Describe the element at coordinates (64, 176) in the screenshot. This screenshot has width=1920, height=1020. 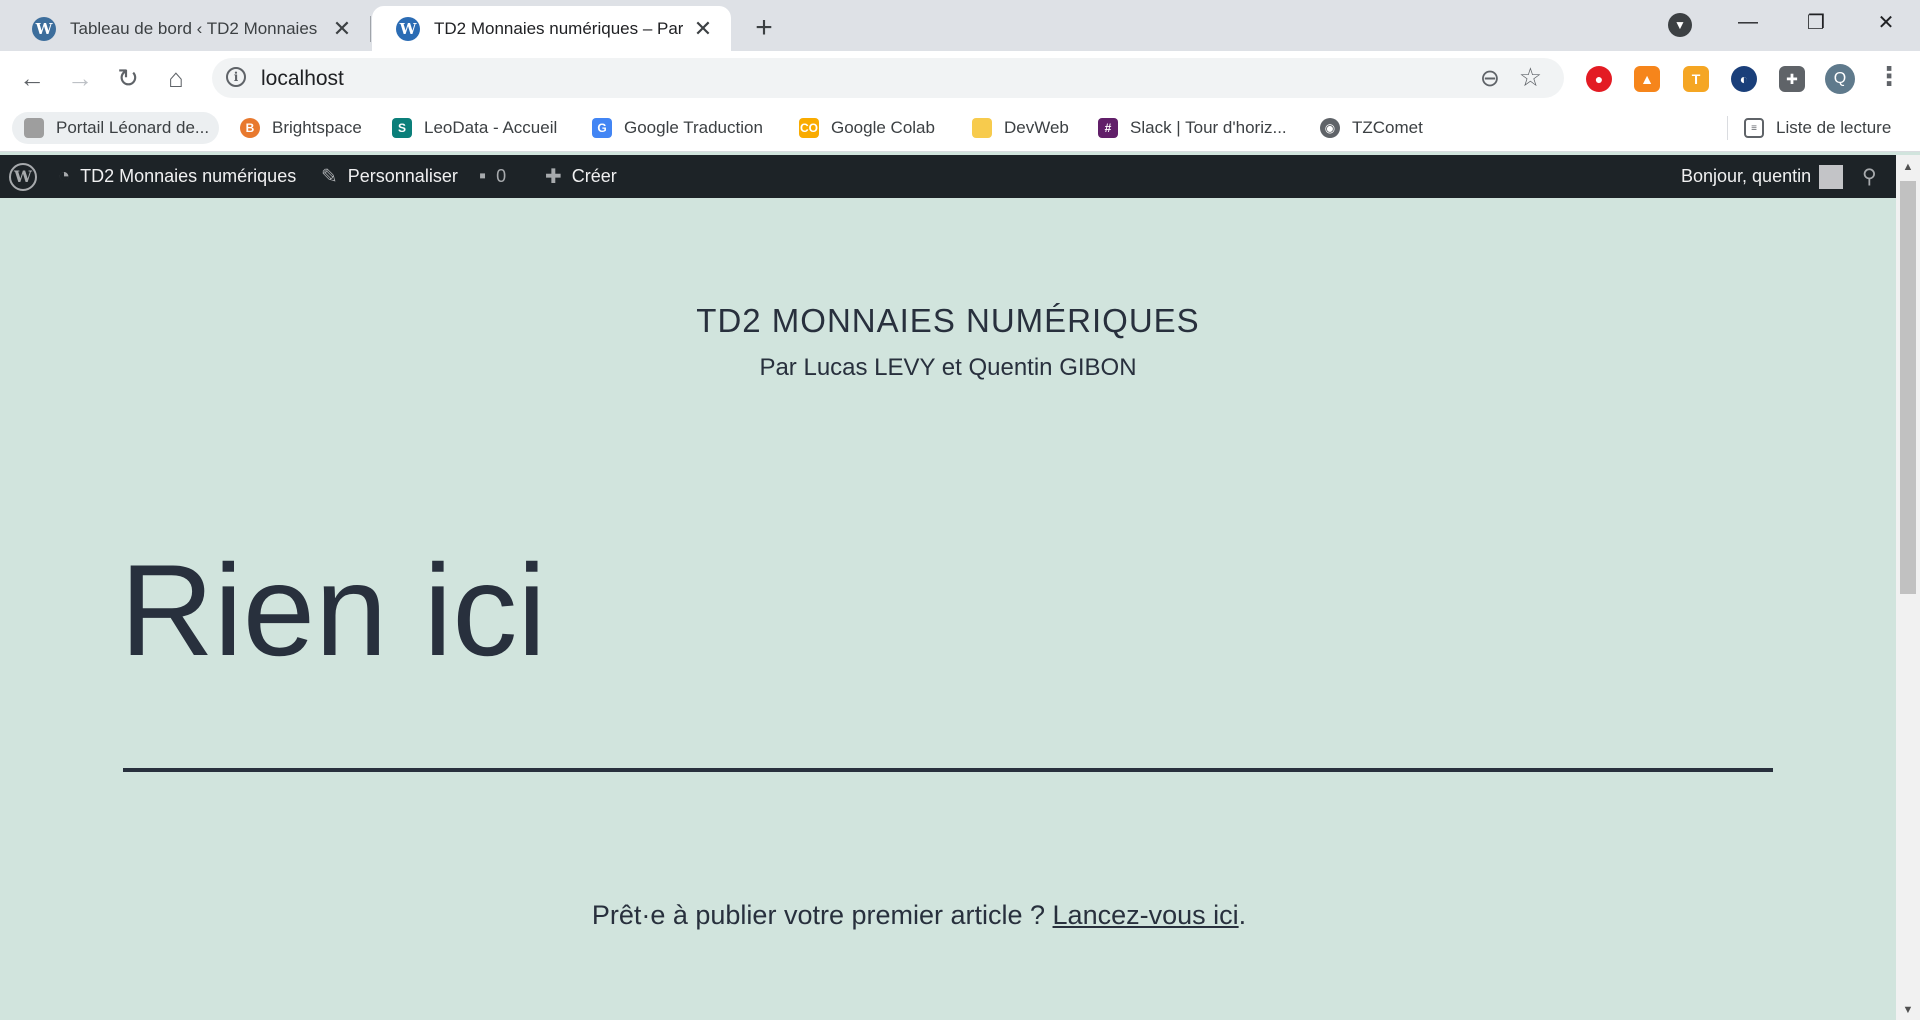
I see `dashboard-gauge-icon: ◔` at that location.